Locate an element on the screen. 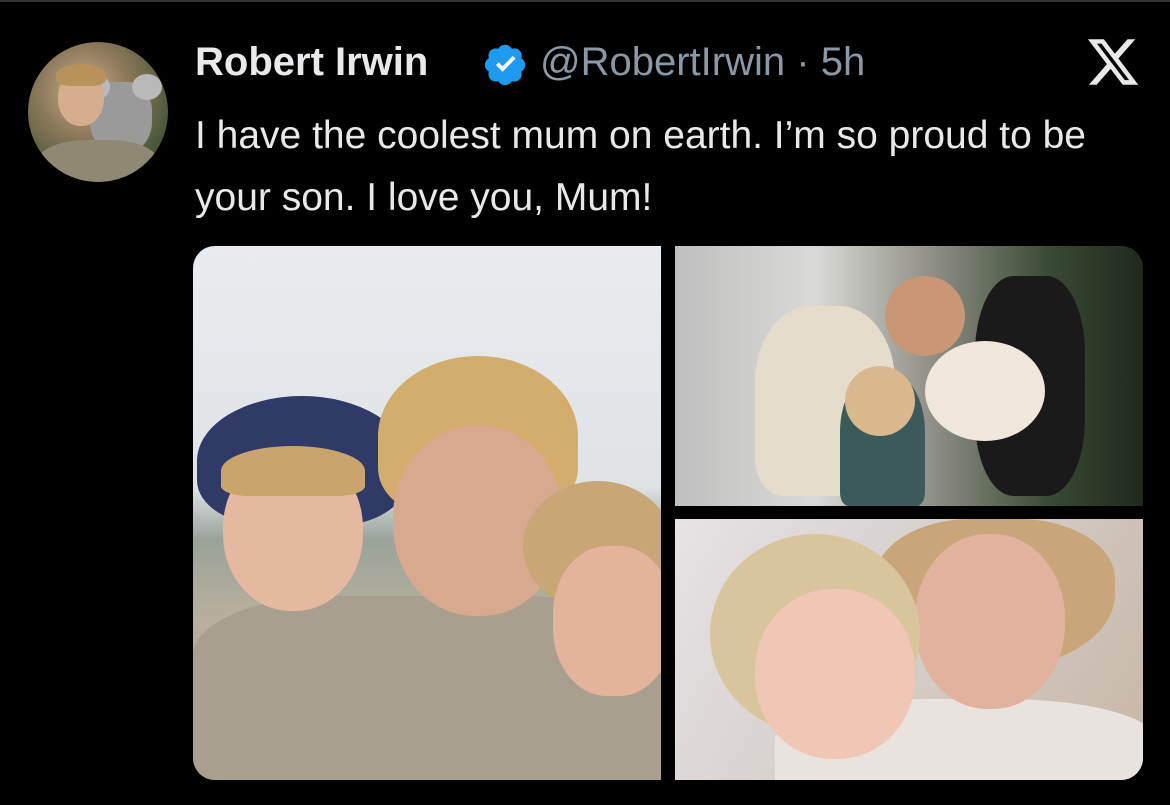  man-head-shape is located at coordinates (925, 316).